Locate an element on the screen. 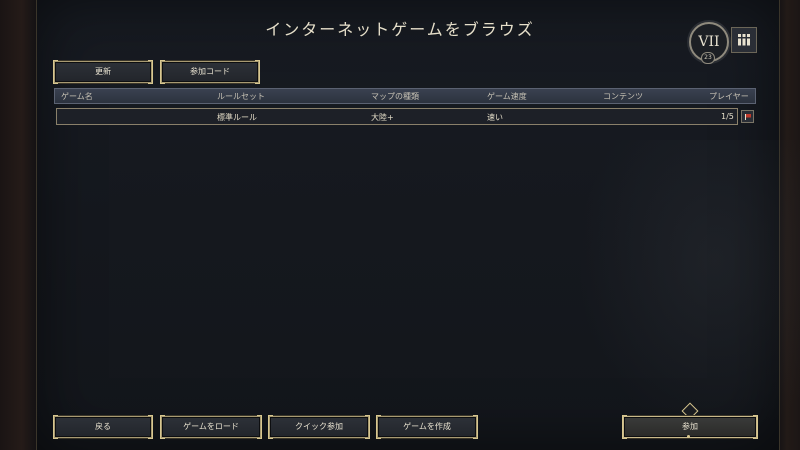 The width and height of the screenshot is (800, 450). column-header-ruleset: ルールセット is located at coordinates (241, 96).